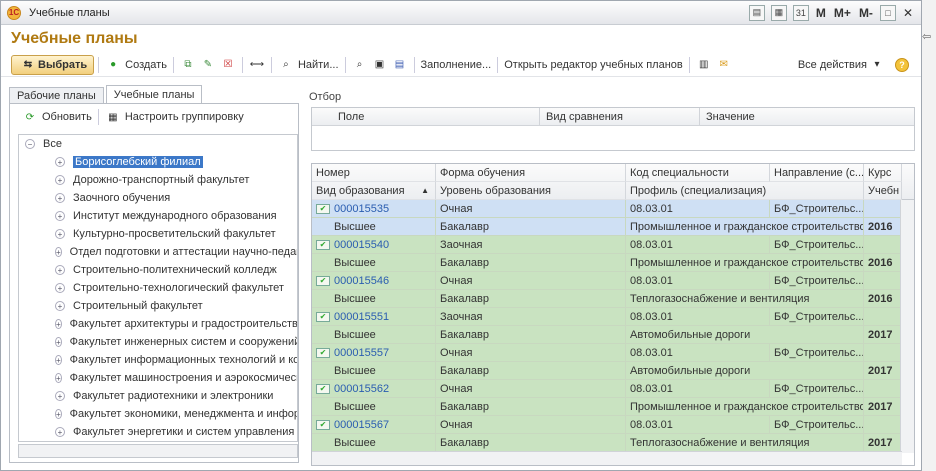 The image size is (936, 471). Describe the element at coordinates (607, 458) in the screenshot. I see `grid-horizontal-scrollbar` at that location.